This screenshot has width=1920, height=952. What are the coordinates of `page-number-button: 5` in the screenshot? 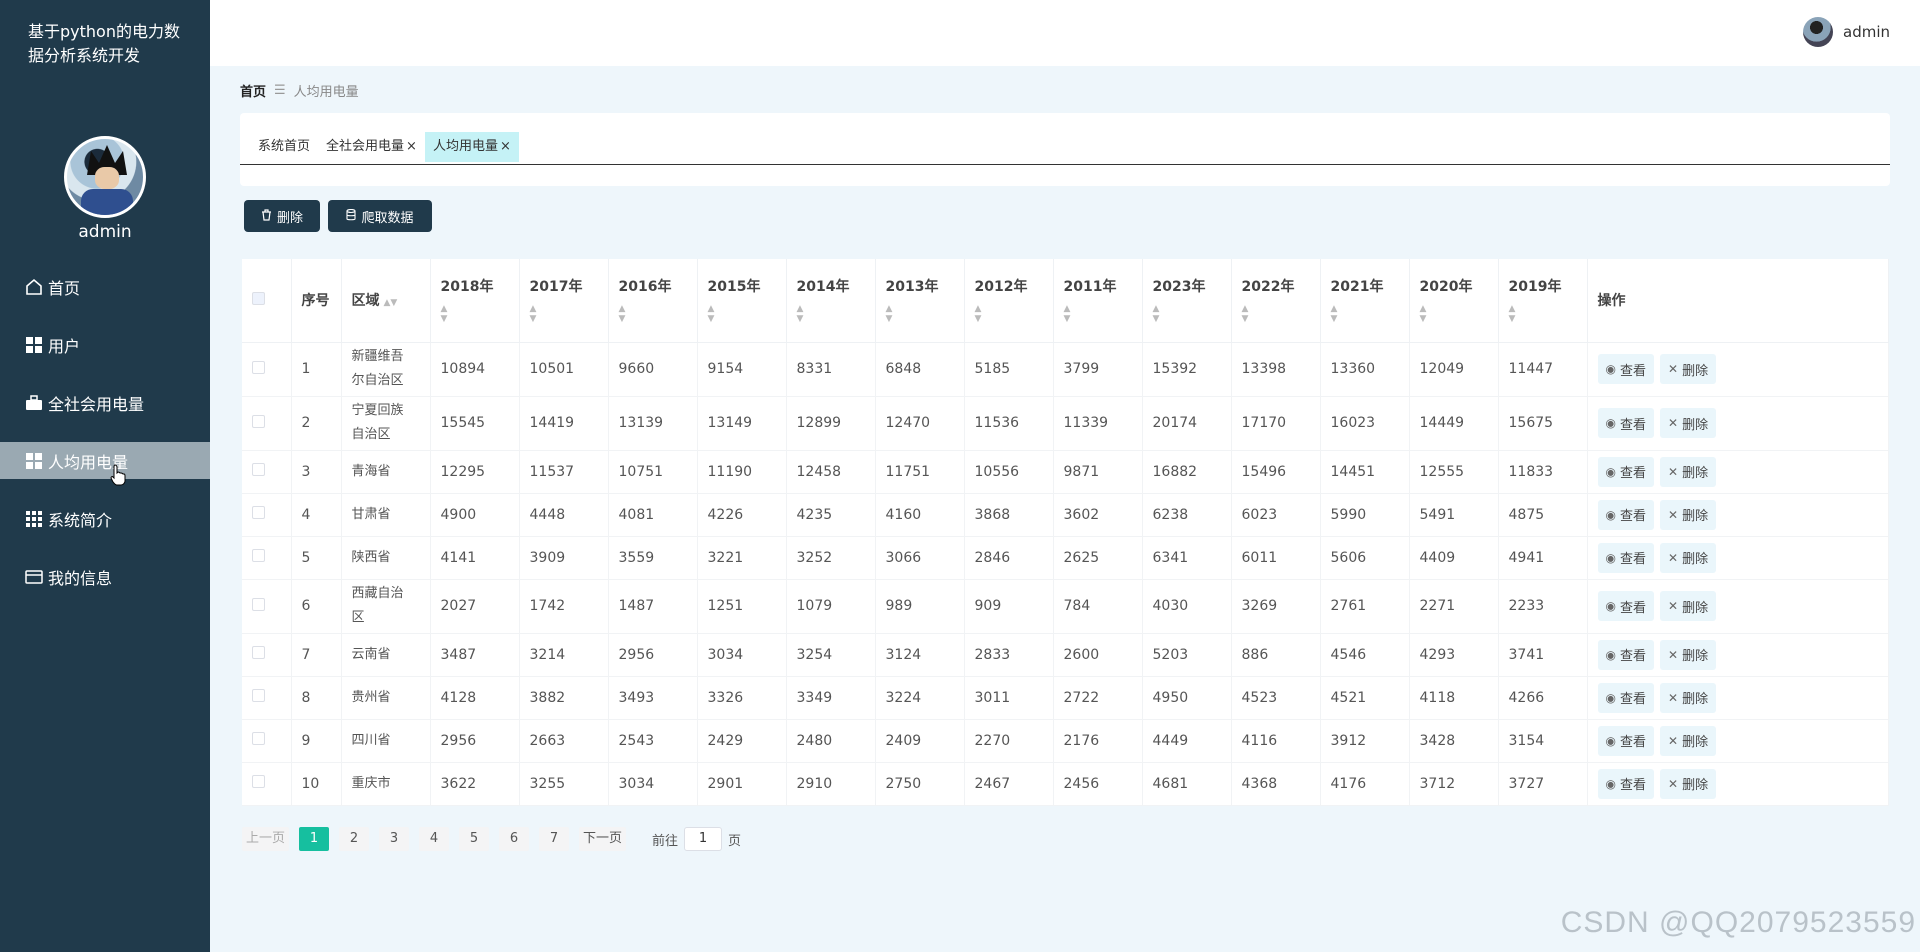 It's located at (474, 839).